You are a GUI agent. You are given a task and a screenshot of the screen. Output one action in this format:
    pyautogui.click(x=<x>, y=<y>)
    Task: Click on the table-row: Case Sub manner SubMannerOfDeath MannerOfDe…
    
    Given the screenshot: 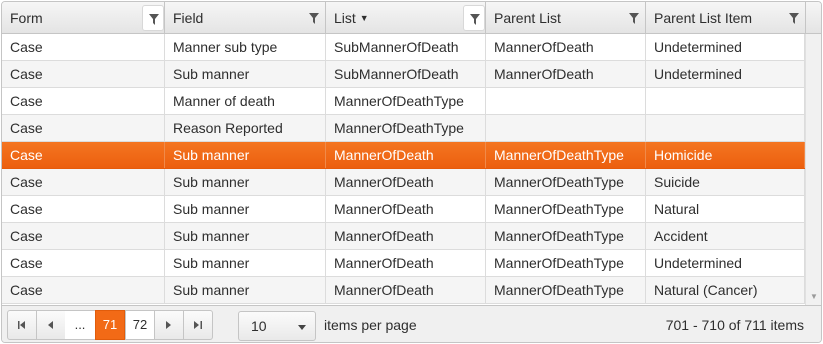 What is the action you would take?
    pyautogui.click(x=403, y=74)
    